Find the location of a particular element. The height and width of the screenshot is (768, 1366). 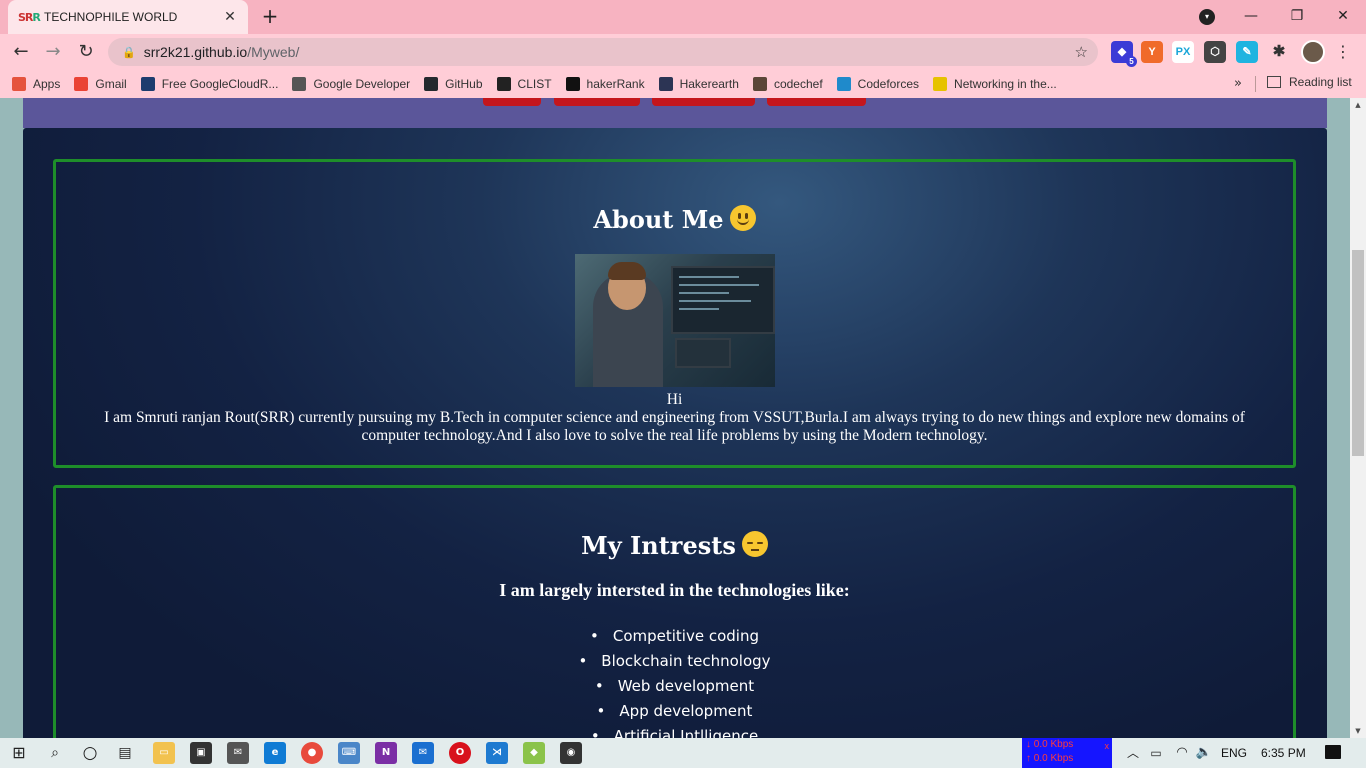

ya-extension-icon: Y is located at coordinates (1152, 52).